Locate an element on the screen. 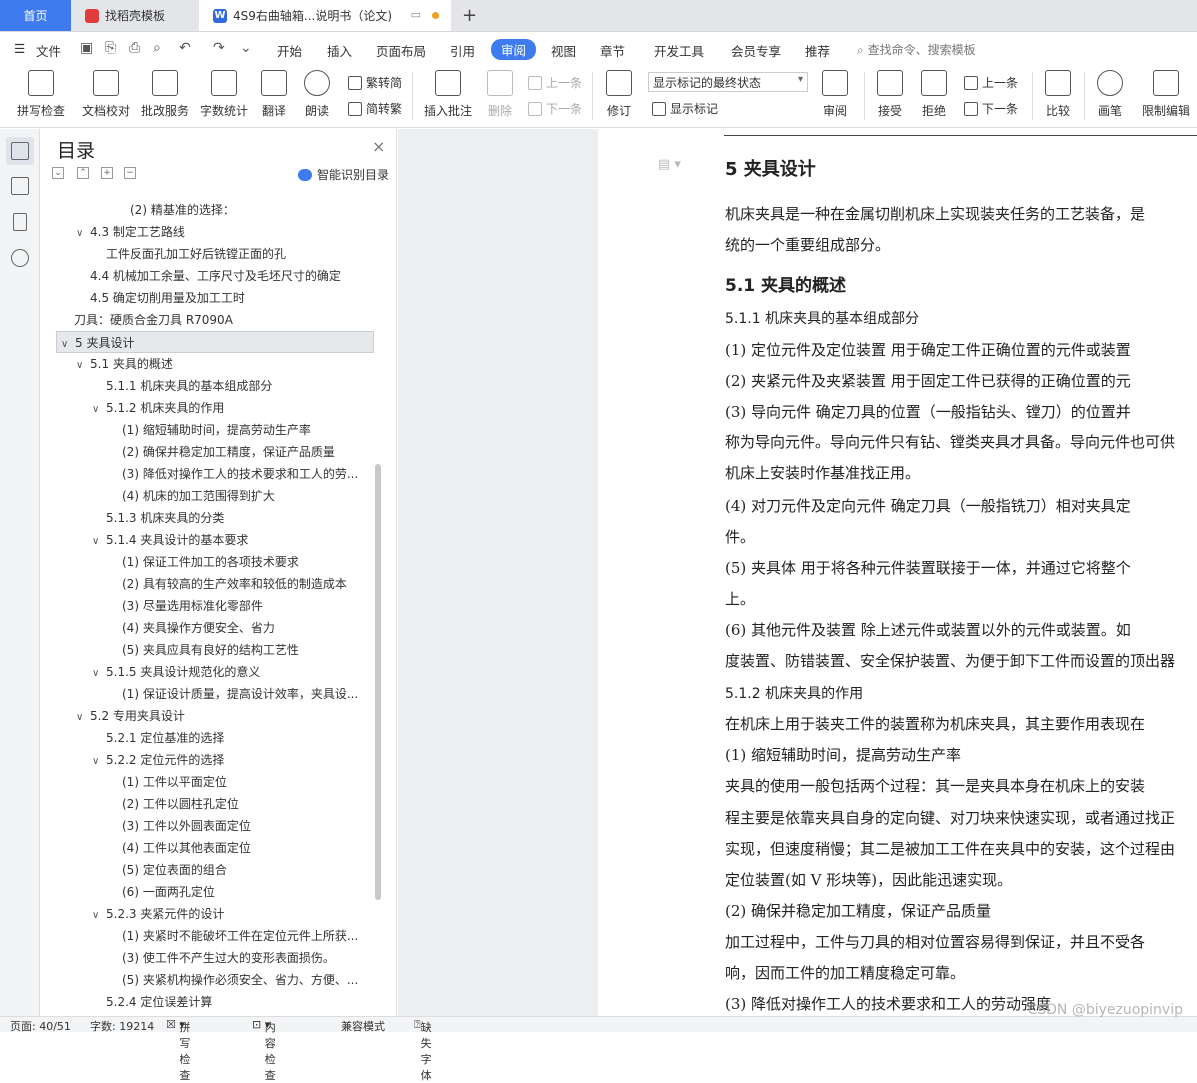 This screenshot has height=1083, width=1197. toc-item: 5.1.3 机床夹具的分类 is located at coordinates (238, 518).